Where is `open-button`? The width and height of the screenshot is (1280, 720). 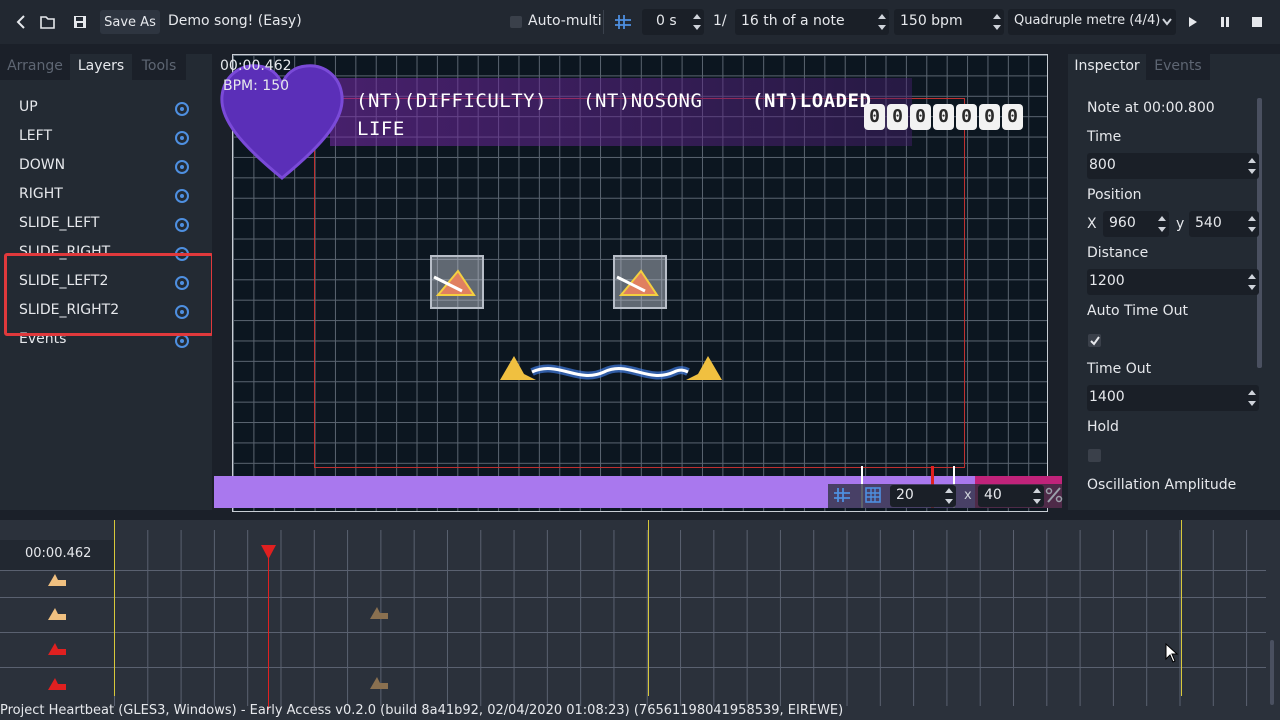
open-button is located at coordinates (48, 22).